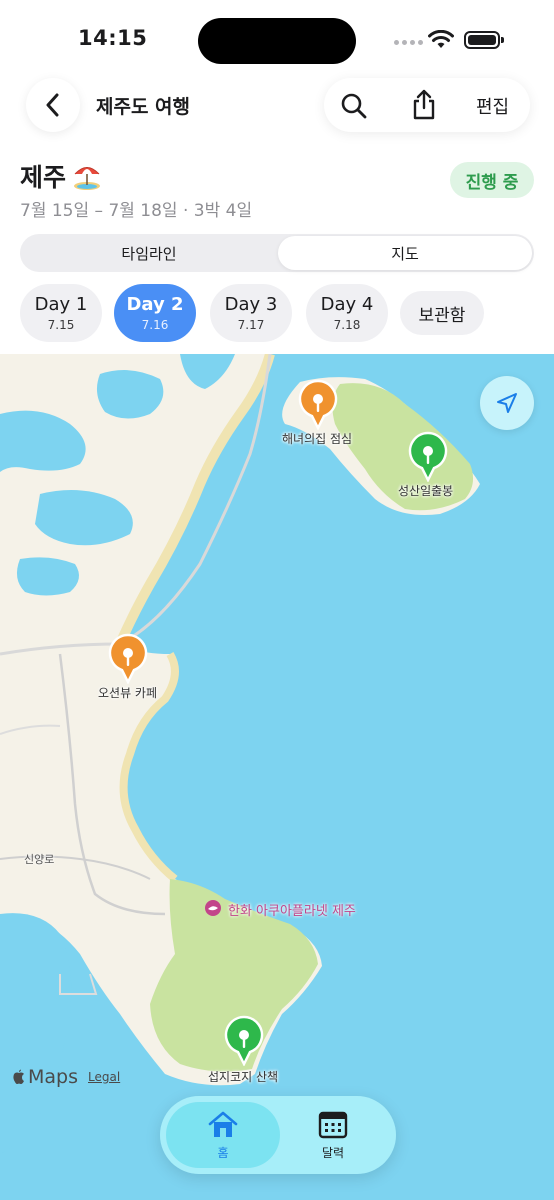  What do you see at coordinates (223, 1152) in the screenshot?
I see `tab-home-label: 홈` at bounding box center [223, 1152].